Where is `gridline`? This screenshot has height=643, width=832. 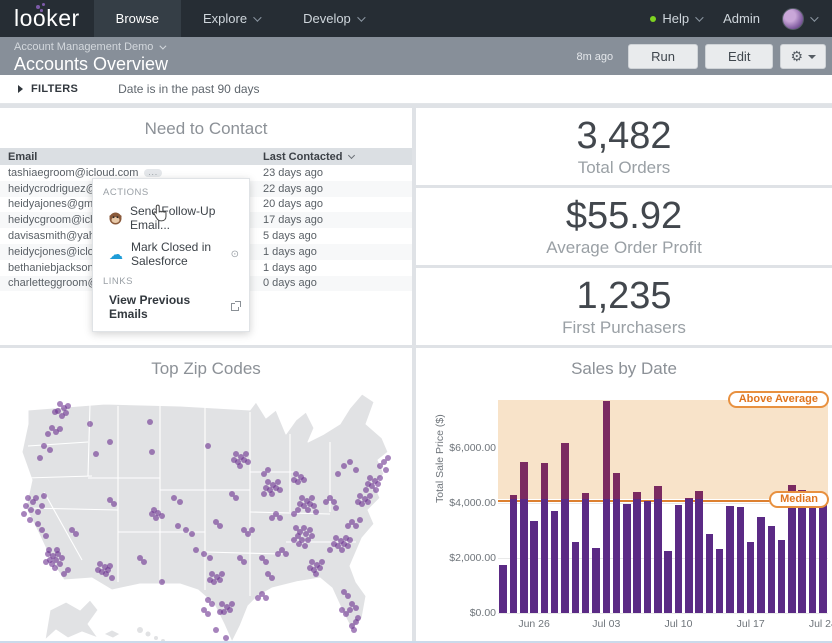
gridline is located at coordinates (663, 613).